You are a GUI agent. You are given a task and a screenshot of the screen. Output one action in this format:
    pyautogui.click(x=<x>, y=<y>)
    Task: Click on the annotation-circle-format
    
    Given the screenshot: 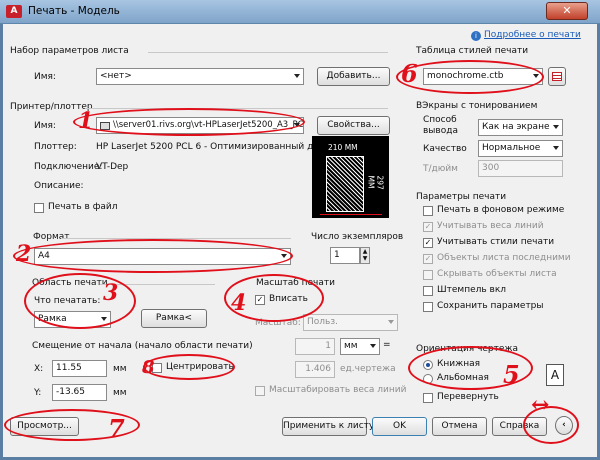 What is the action you would take?
    pyautogui.click(x=153, y=256)
    